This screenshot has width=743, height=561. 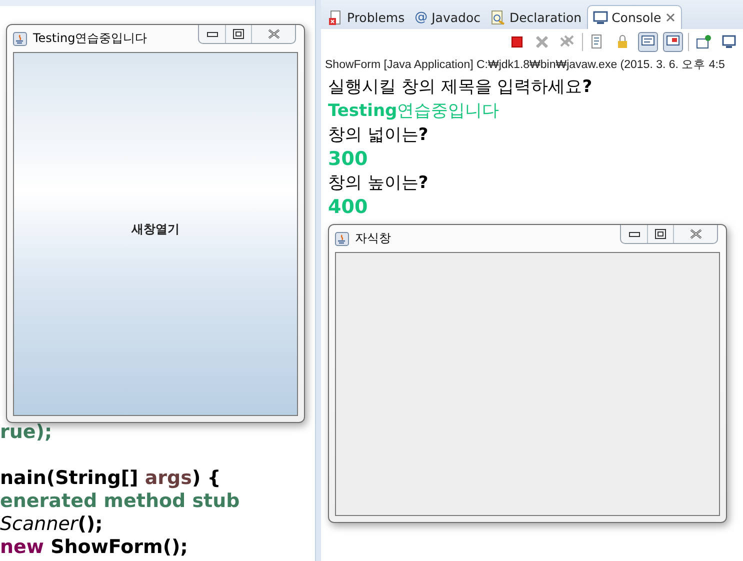 What do you see at coordinates (70, 478) in the screenshot?
I see `code-text: nain(String[]` at bounding box center [70, 478].